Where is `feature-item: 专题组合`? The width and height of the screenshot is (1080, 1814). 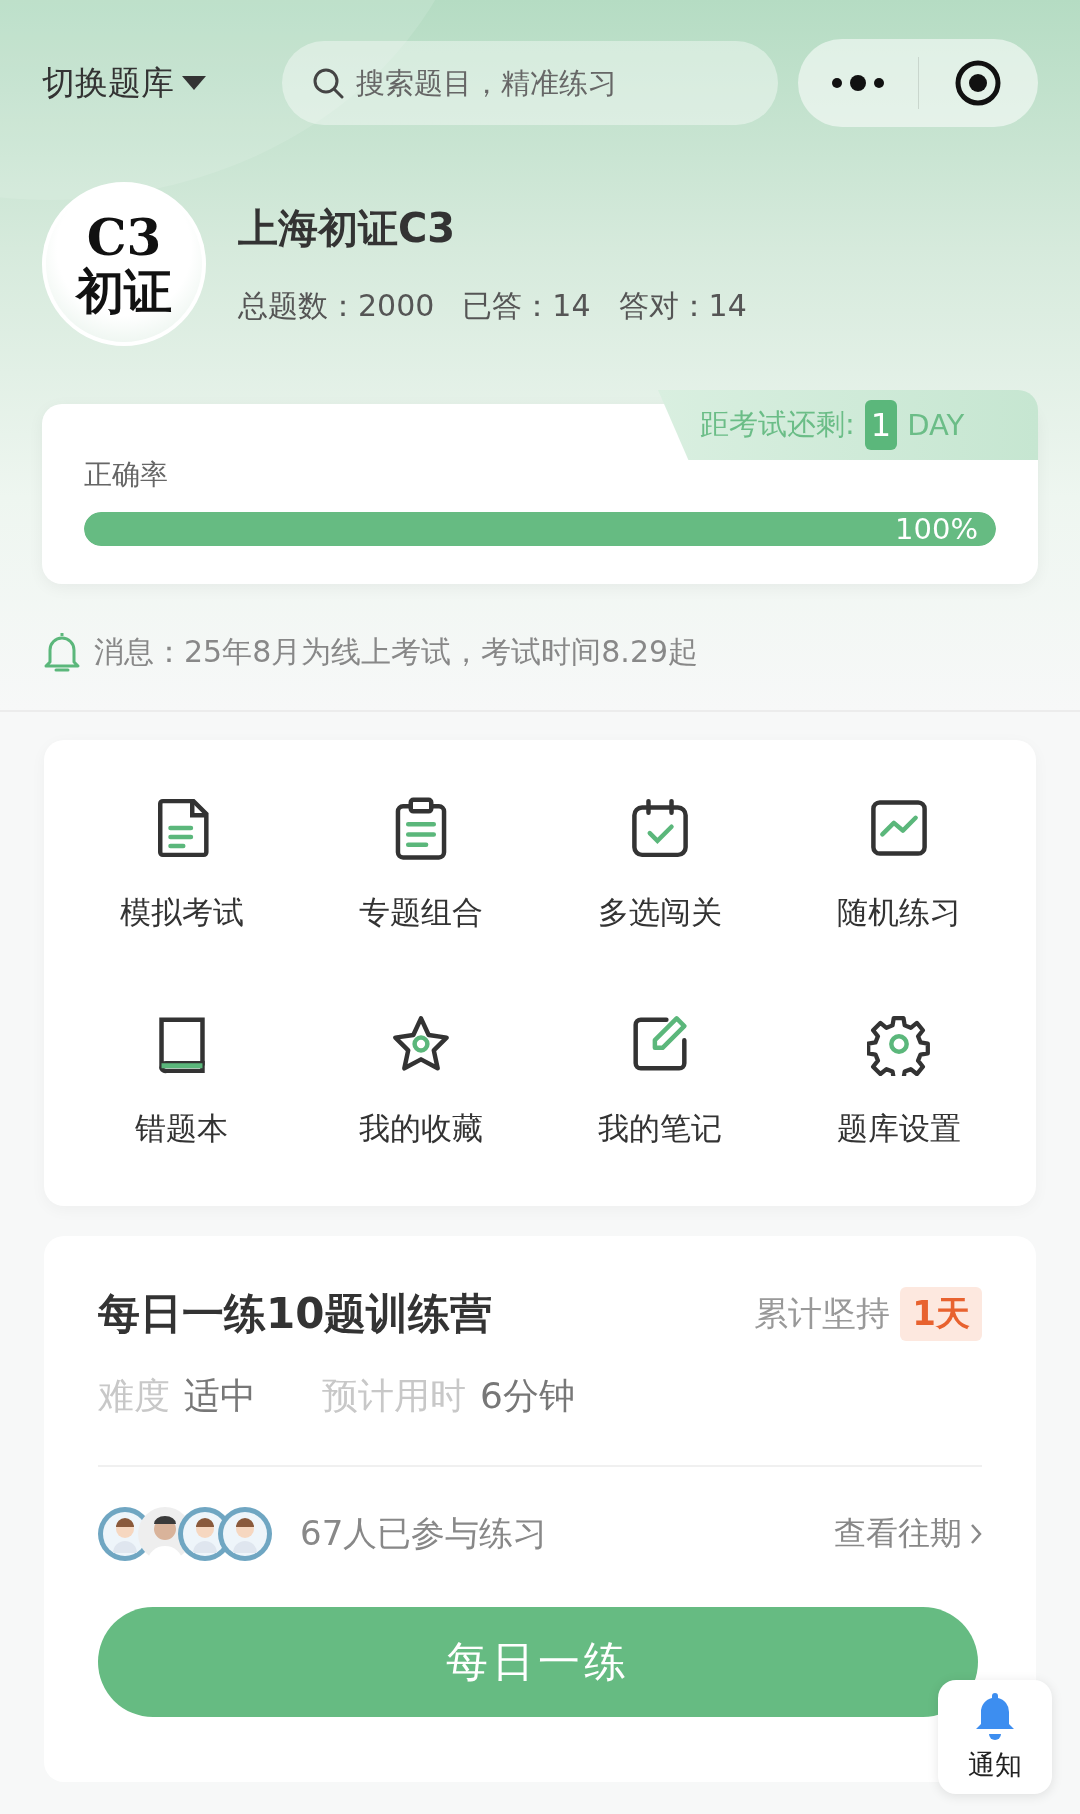
feature-item: 专题组合 is located at coordinates (420, 865).